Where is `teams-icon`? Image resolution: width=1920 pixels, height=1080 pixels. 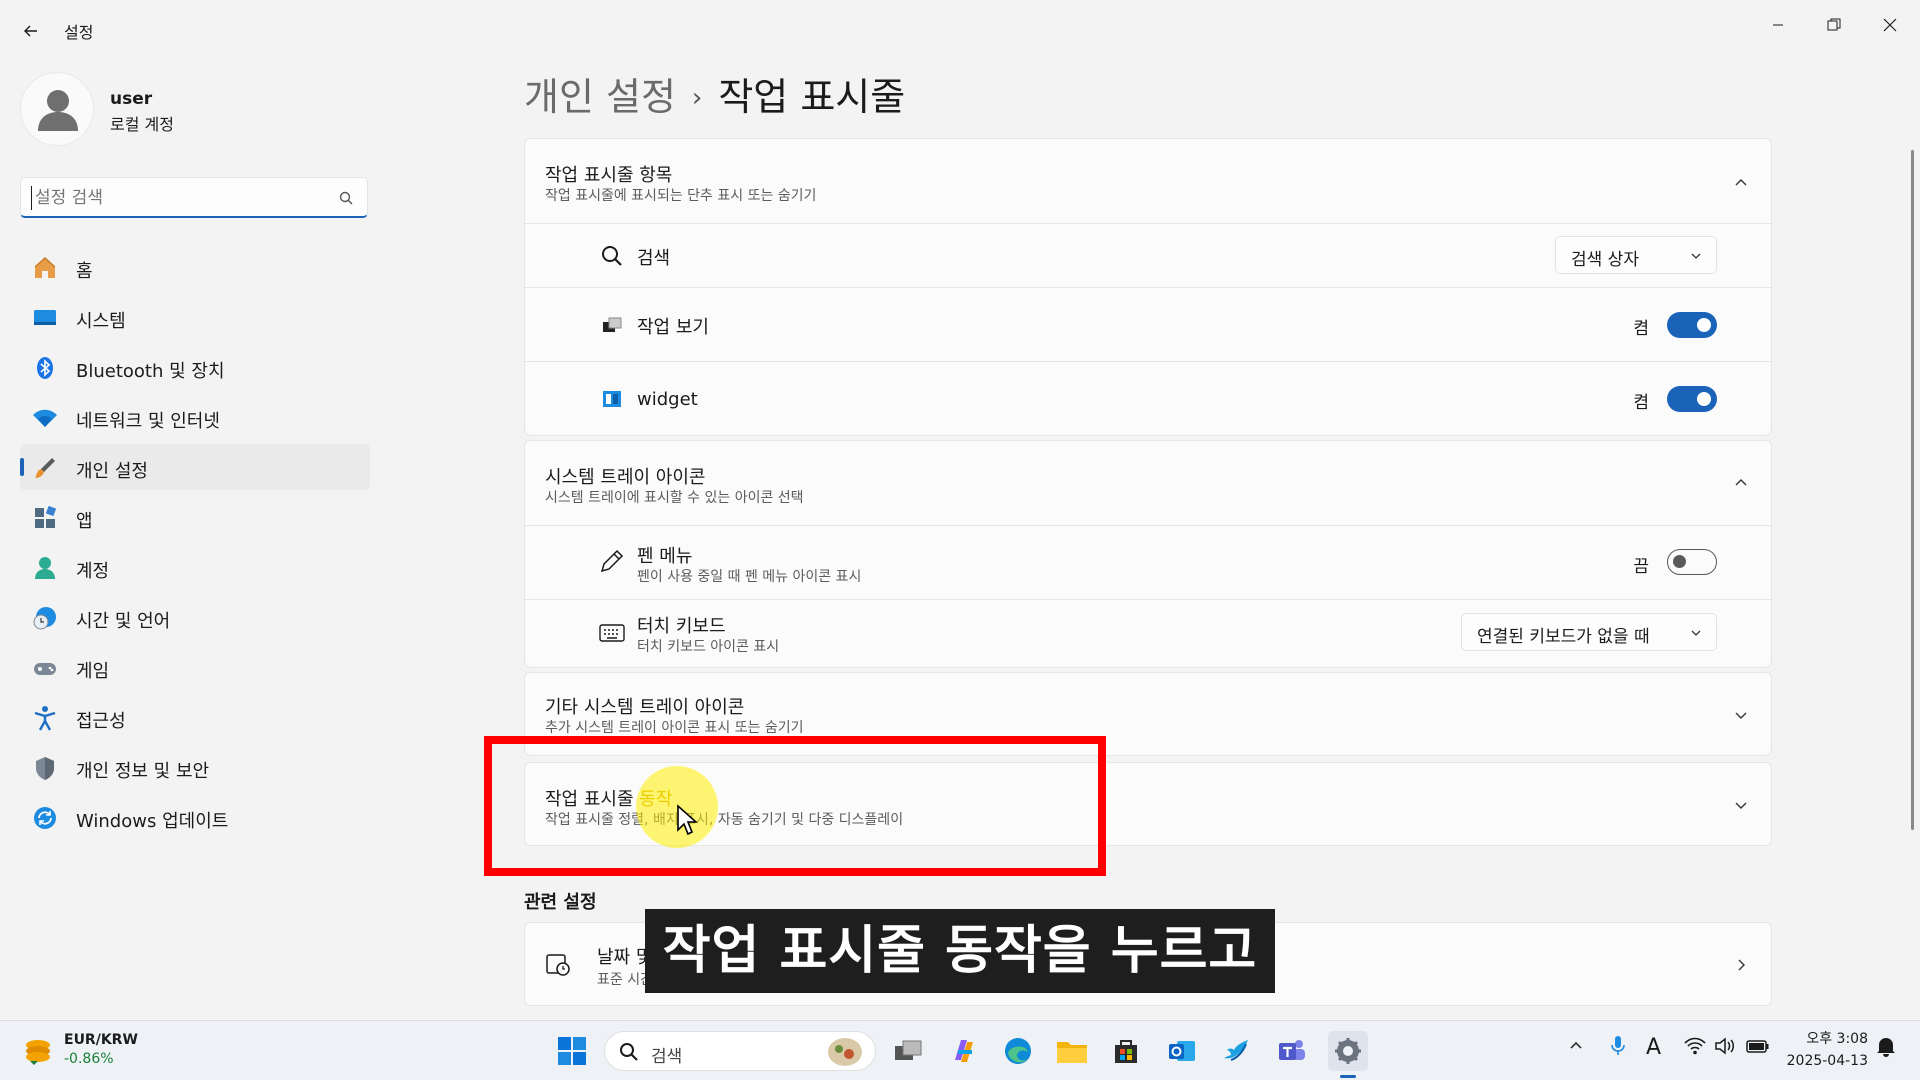 teams-icon is located at coordinates (1292, 1050).